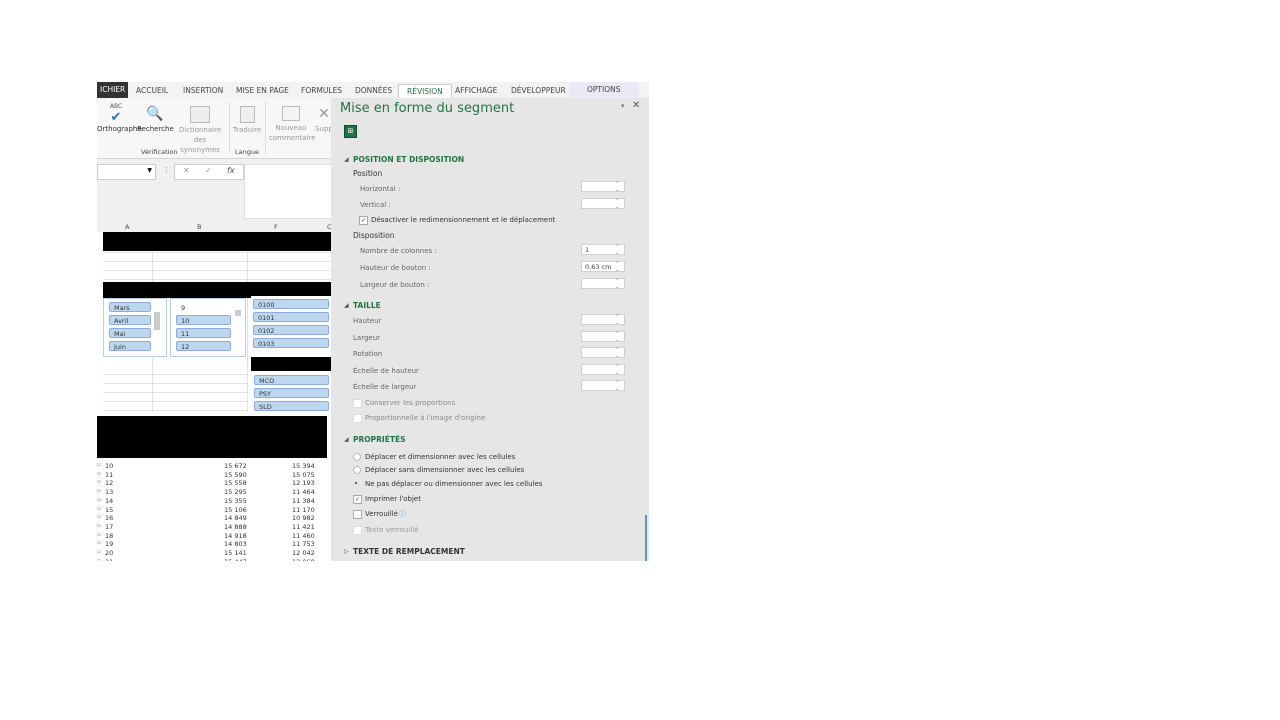 This screenshot has height=720, width=1280. What do you see at coordinates (130, 307) in the screenshot?
I see `slicer-item: Mars` at bounding box center [130, 307].